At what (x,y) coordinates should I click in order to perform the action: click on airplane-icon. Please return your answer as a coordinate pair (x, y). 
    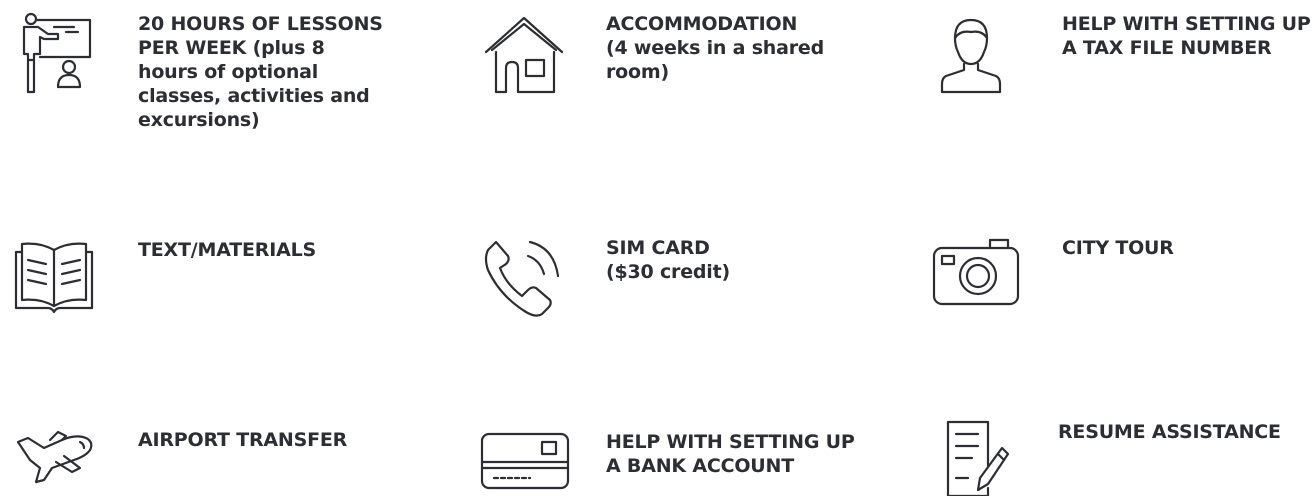
    Looking at the image, I should click on (56, 456).